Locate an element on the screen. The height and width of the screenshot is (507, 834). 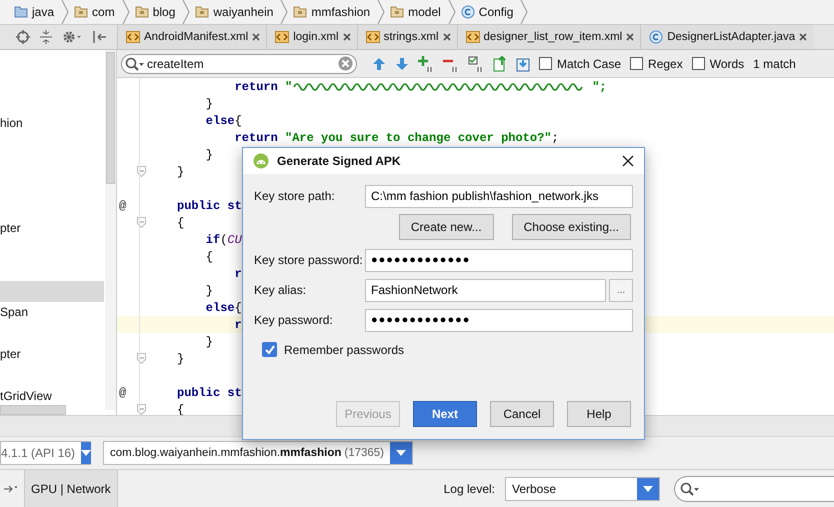
input-field: FashionNetwork is located at coordinates (485, 290).